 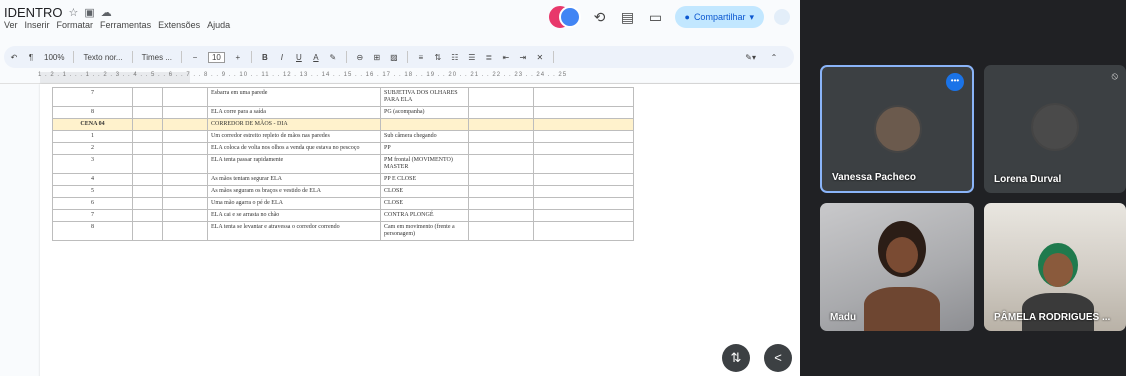 What do you see at coordinates (750, 57) in the screenshot?
I see `editing-mode-icon: ✎▾` at bounding box center [750, 57].